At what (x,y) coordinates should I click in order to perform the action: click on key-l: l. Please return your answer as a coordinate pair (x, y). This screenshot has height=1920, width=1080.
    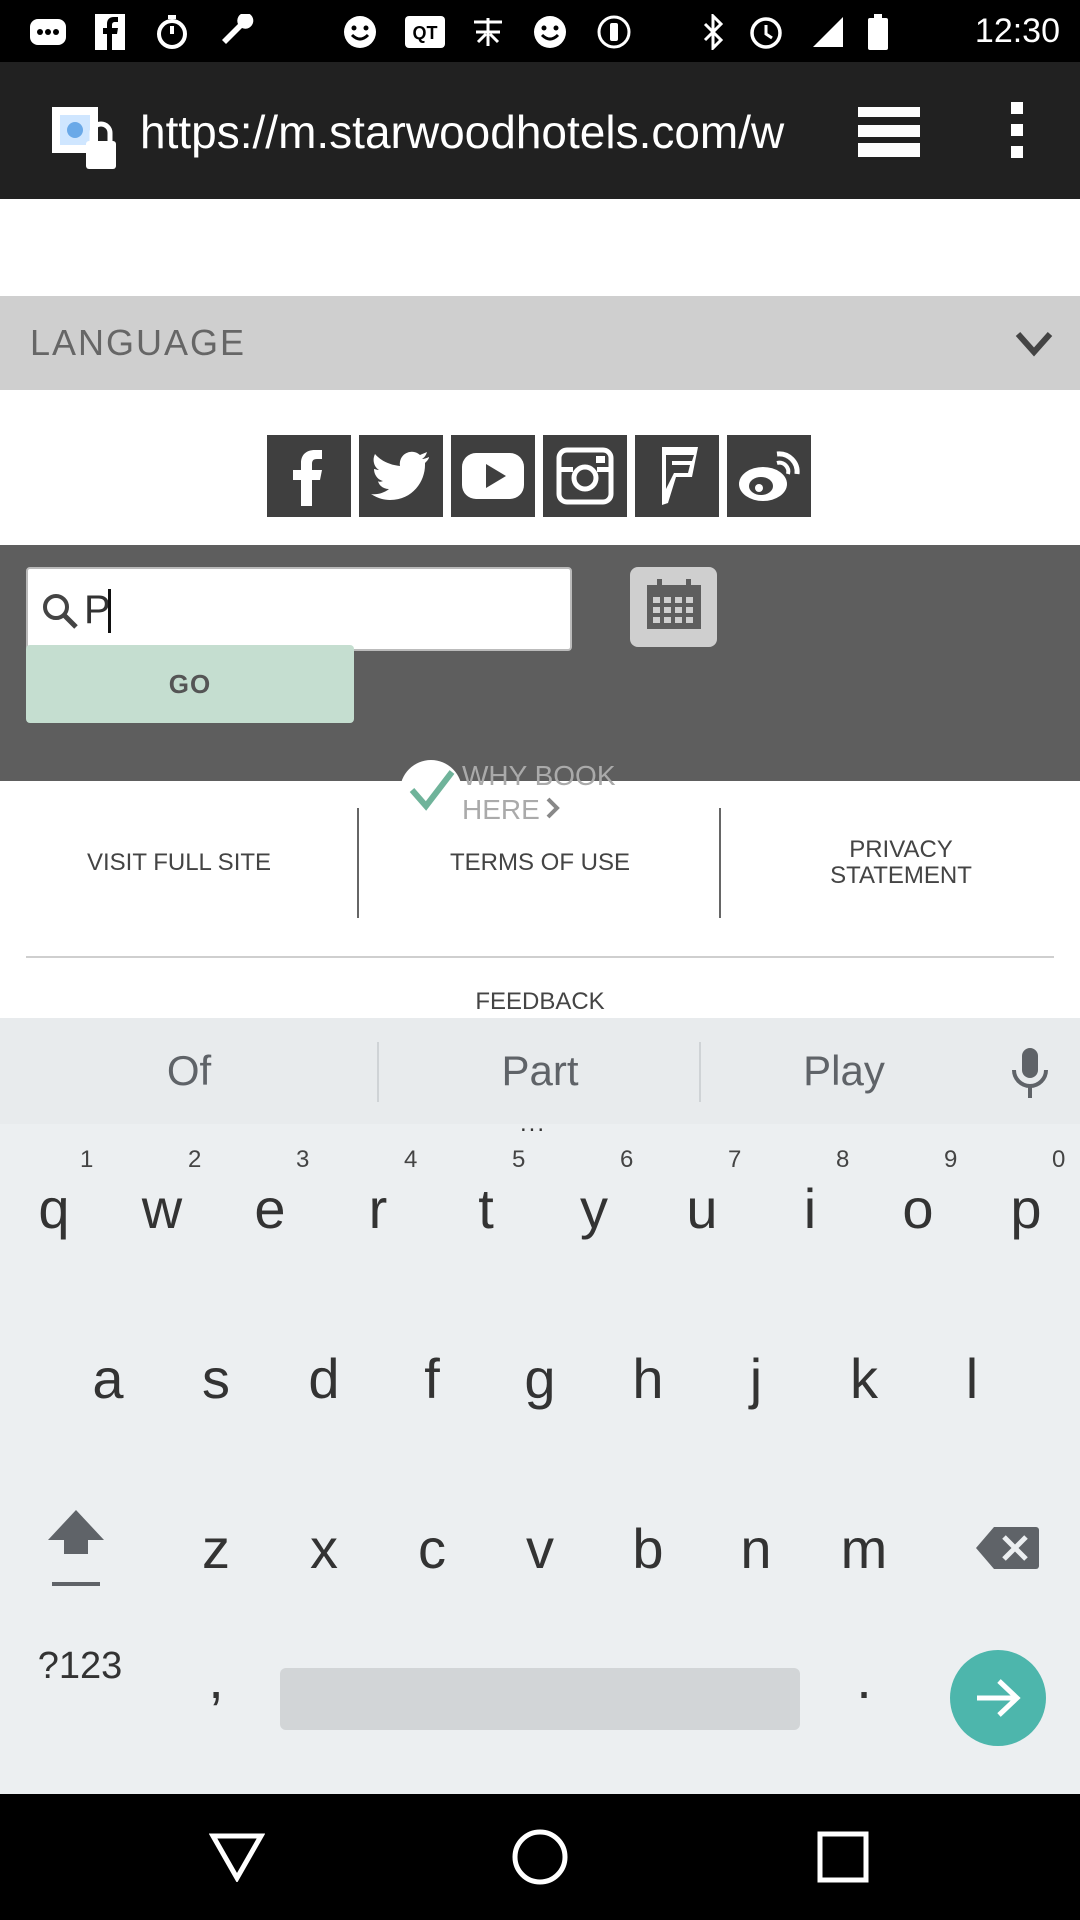
    Looking at the image, I should click on (972, 1378).